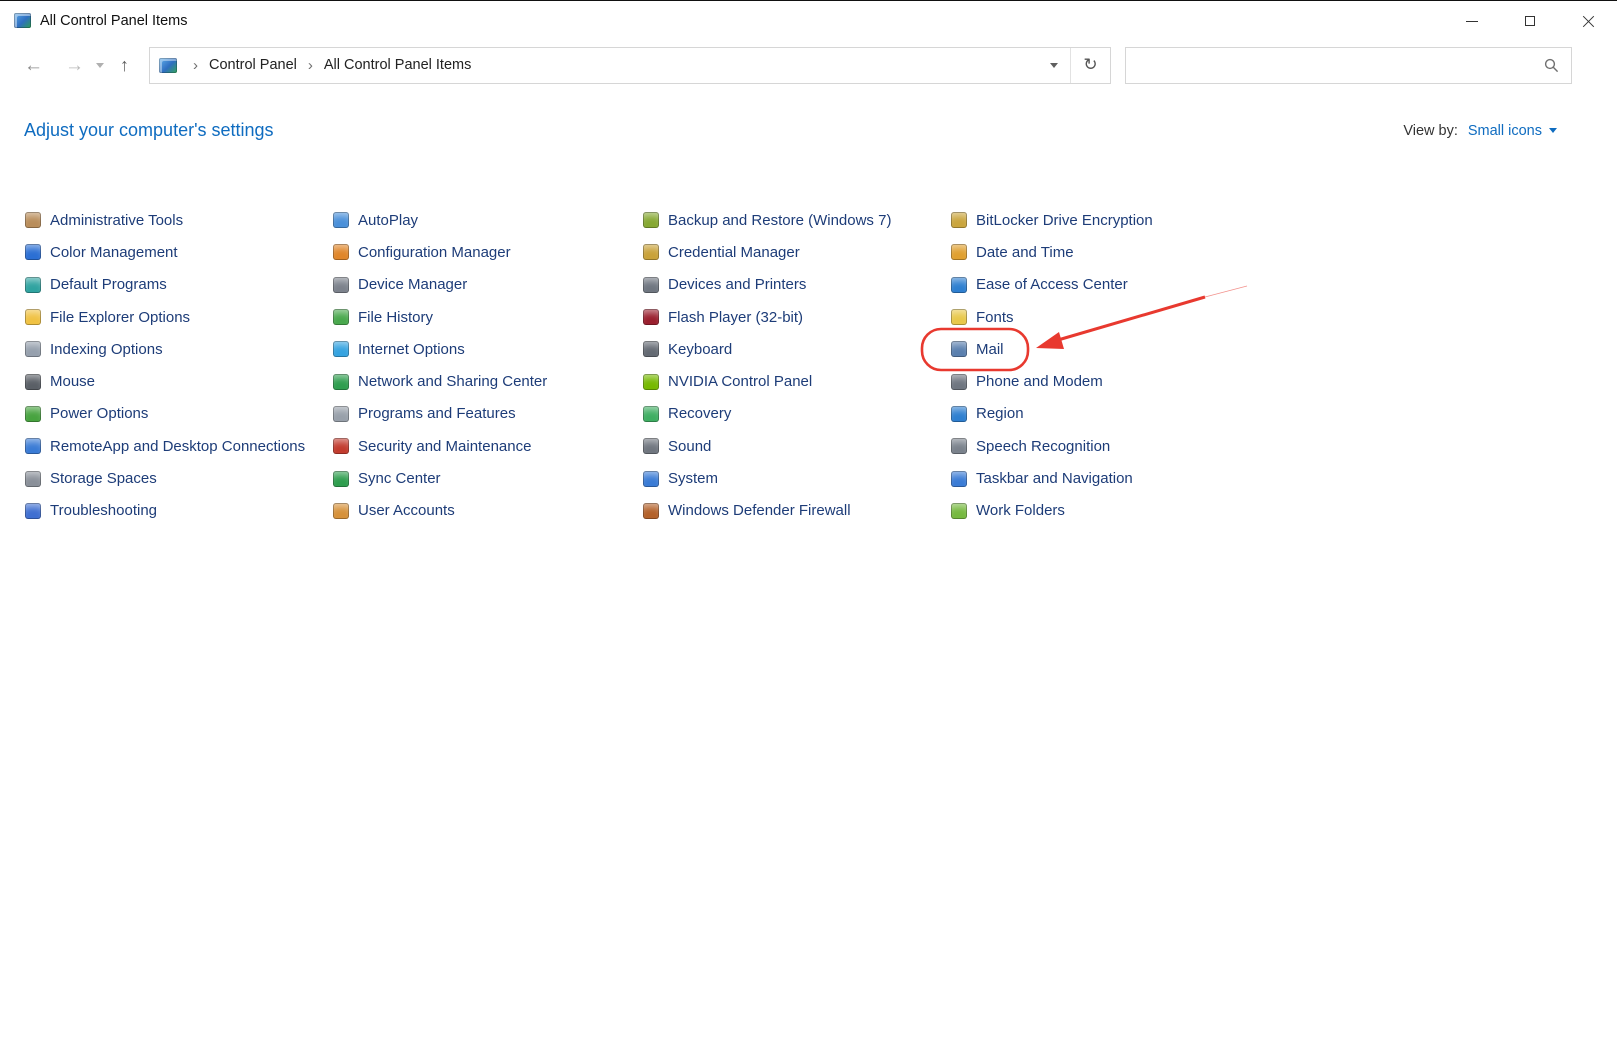 Image resolution: width=1617 pixels, height=1058 pixels. What do you see at coordinates (487, 381) in the screenshot?
I see `control-panel-item-network-sharing-center: Network and Sharing Center` at bounding box center [487, 381].